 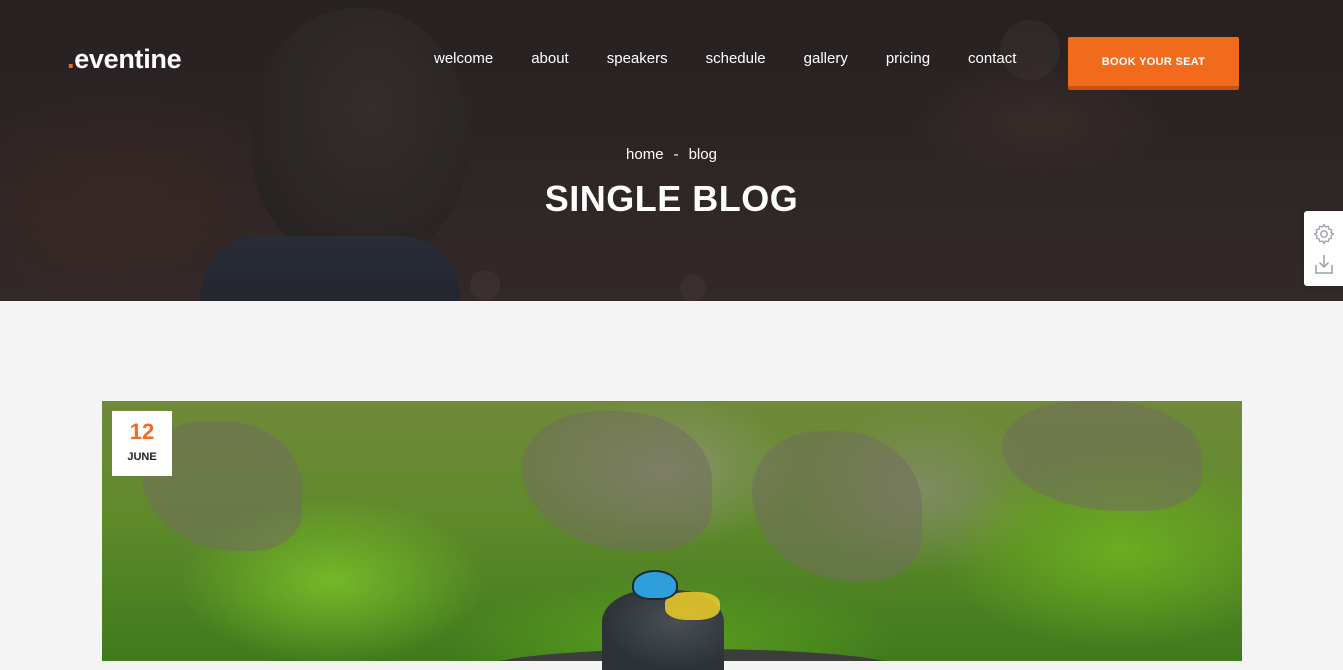 What do you see at coordinates (637, 58) in the screenshot?
I see `nav-item-speakers: speakers` at bounding box center [637, 58].